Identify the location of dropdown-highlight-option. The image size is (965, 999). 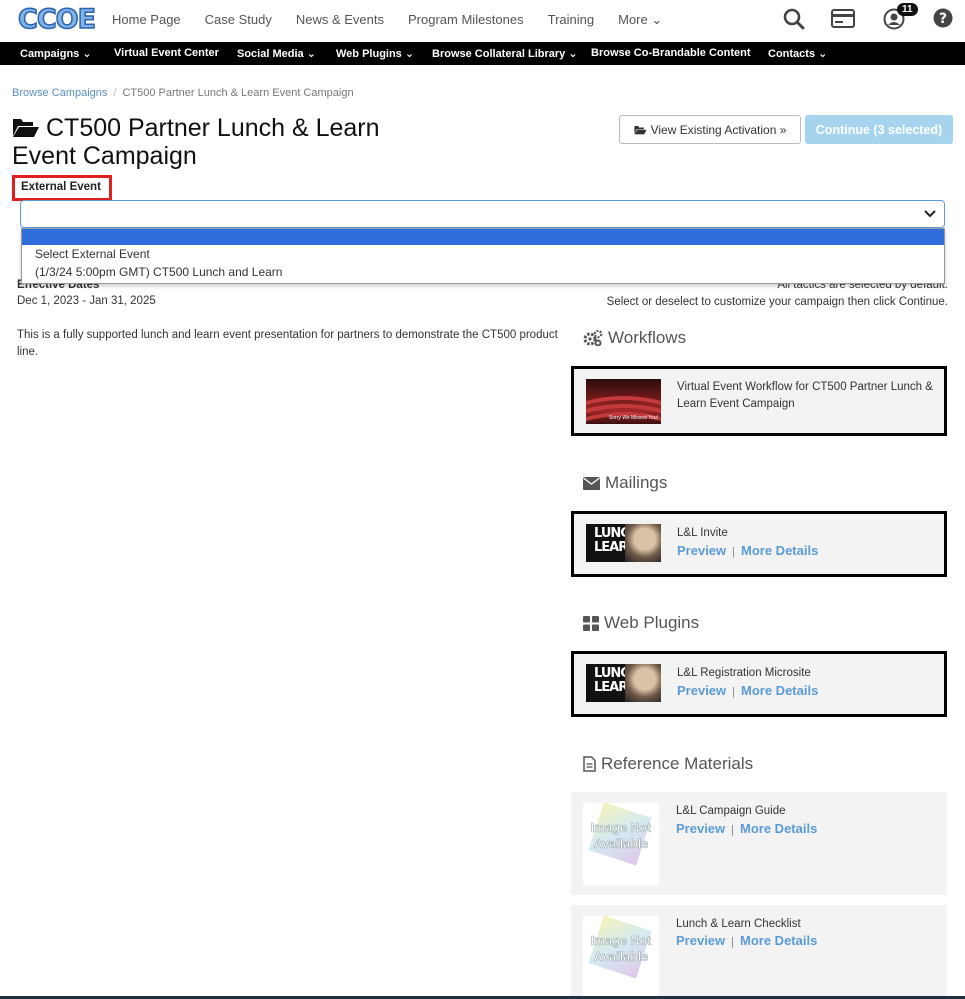
(483, 237).